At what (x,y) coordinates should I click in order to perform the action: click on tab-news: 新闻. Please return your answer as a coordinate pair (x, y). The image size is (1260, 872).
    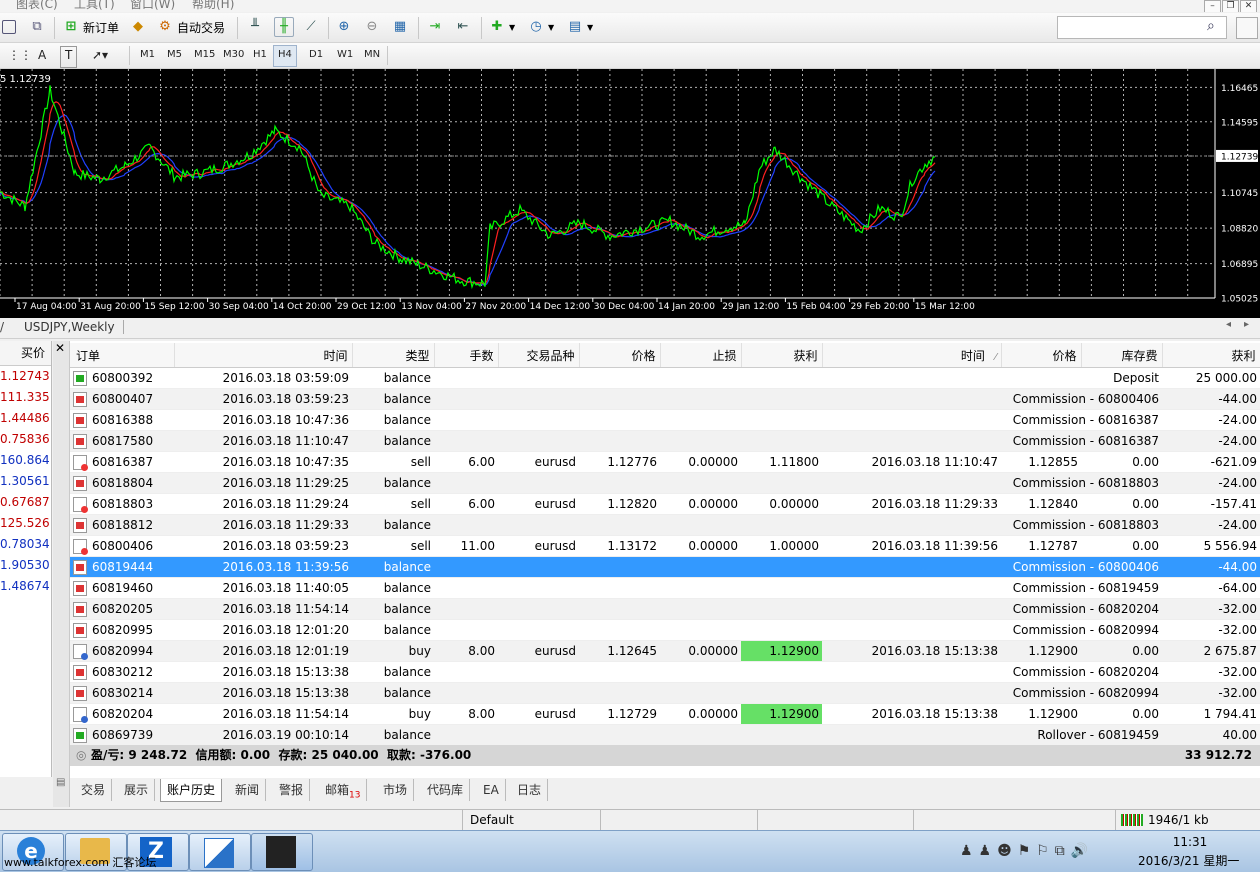
    Looking at the image, I should click on (248, 790).